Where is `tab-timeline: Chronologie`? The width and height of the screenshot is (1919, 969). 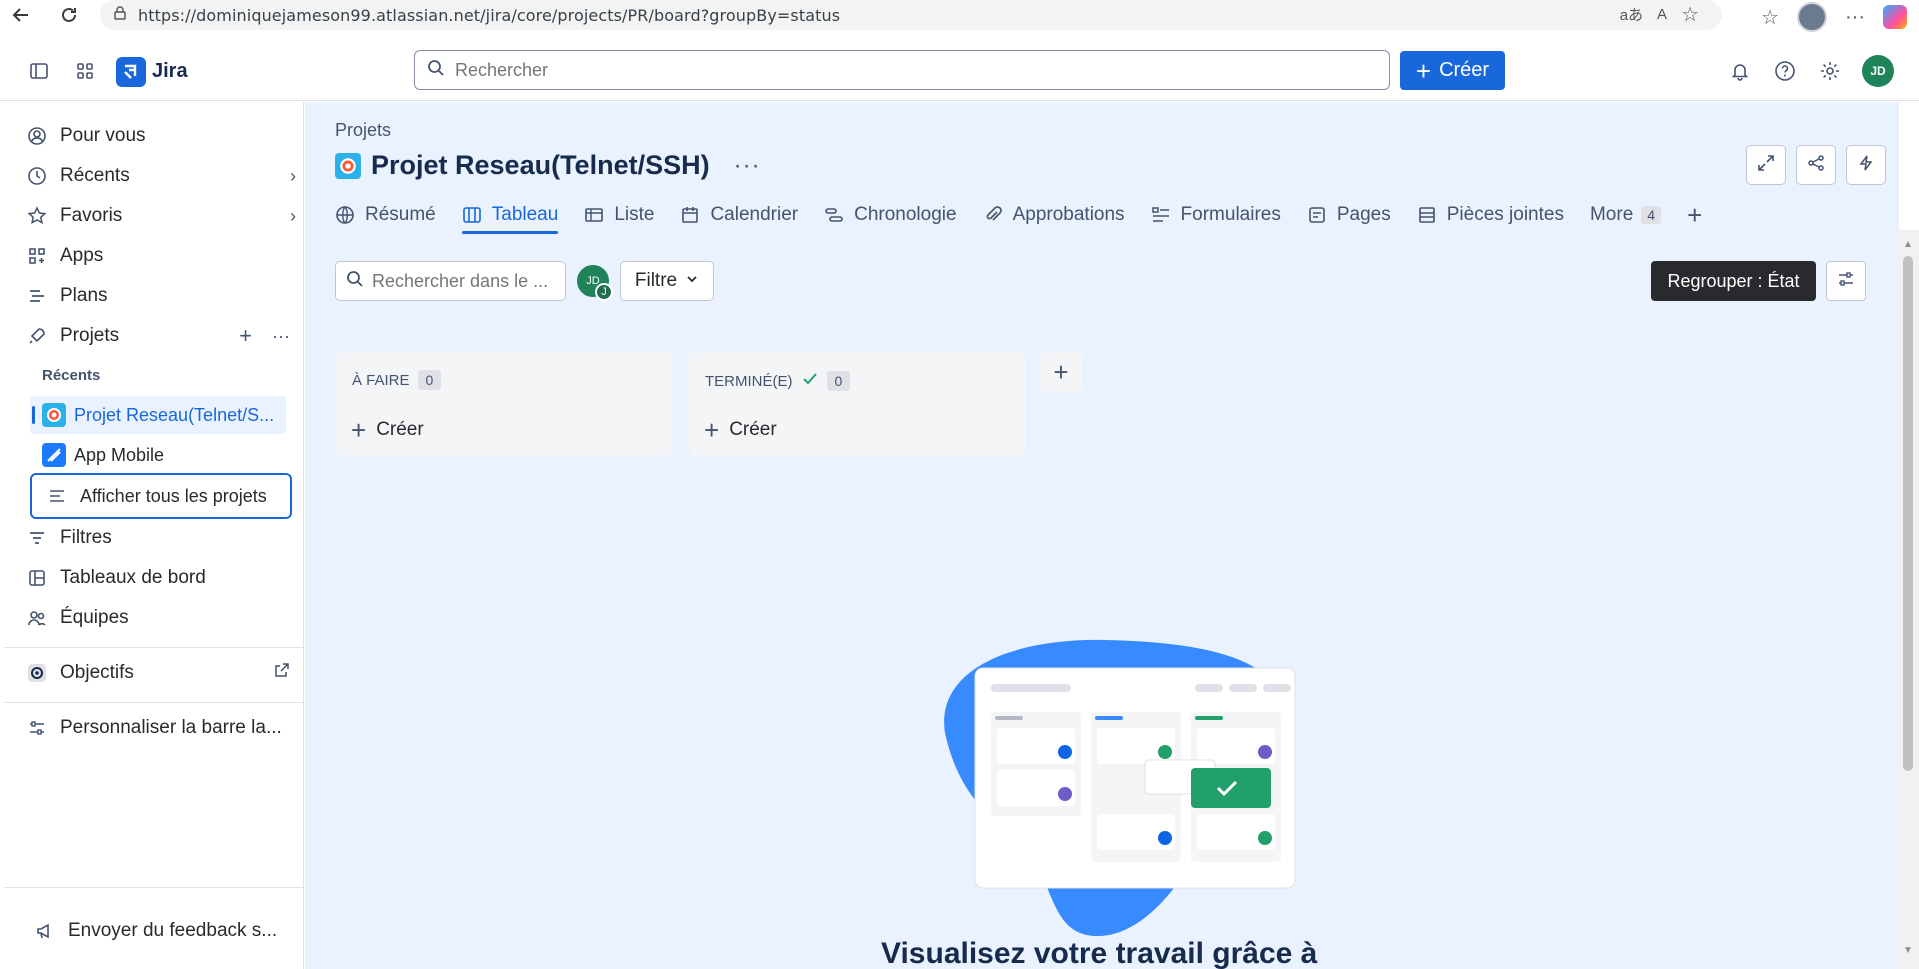
tab-timeline: Chronologie is located at coordinates (890, 215).